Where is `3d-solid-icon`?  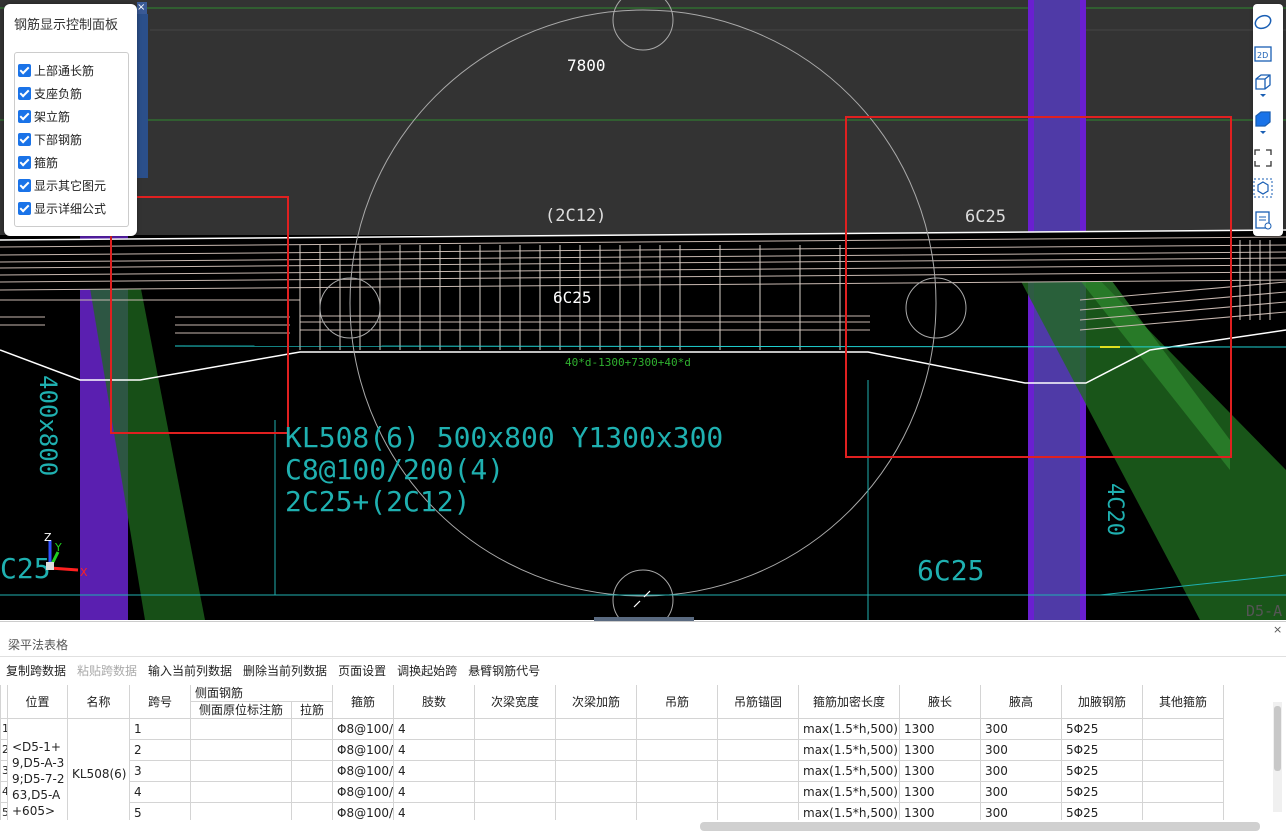 3d-solid-icon is located at coordinates (1263, 119).